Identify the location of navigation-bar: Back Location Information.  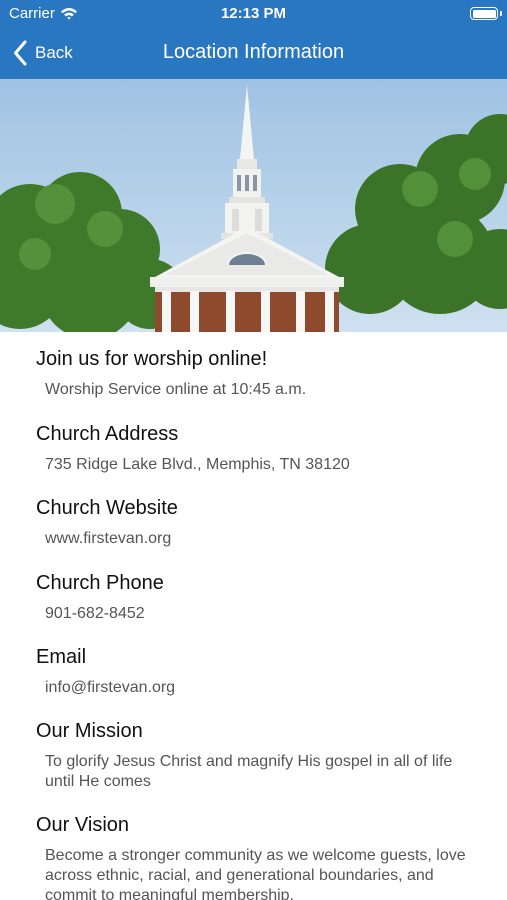
(253, 53).